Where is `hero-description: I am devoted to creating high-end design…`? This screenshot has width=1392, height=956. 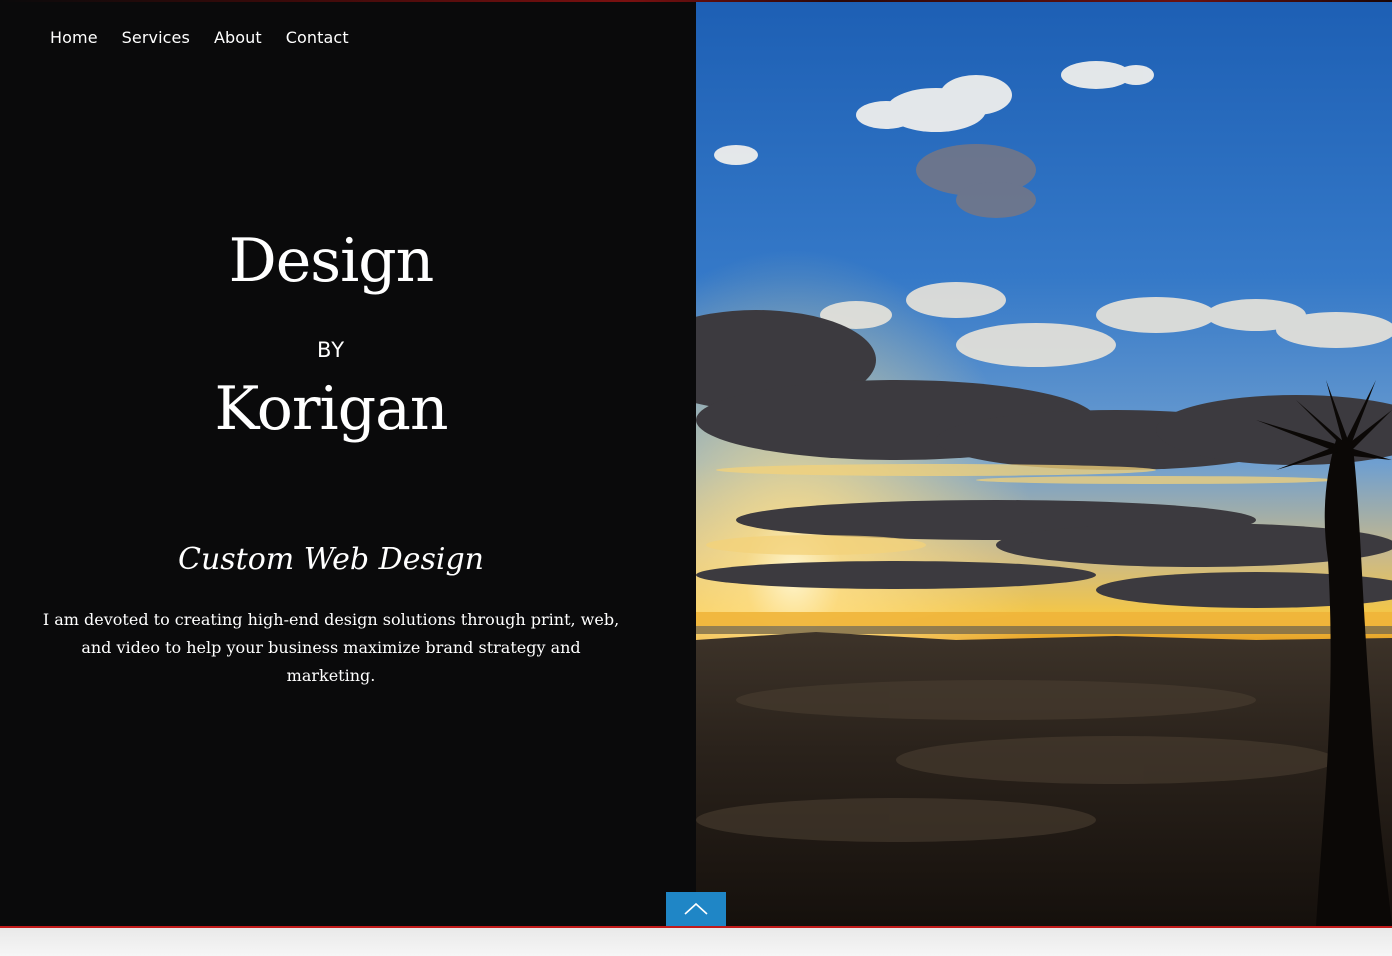
hero-description: I am devoted to creating high-end design… is located at coordinates (331, 647).